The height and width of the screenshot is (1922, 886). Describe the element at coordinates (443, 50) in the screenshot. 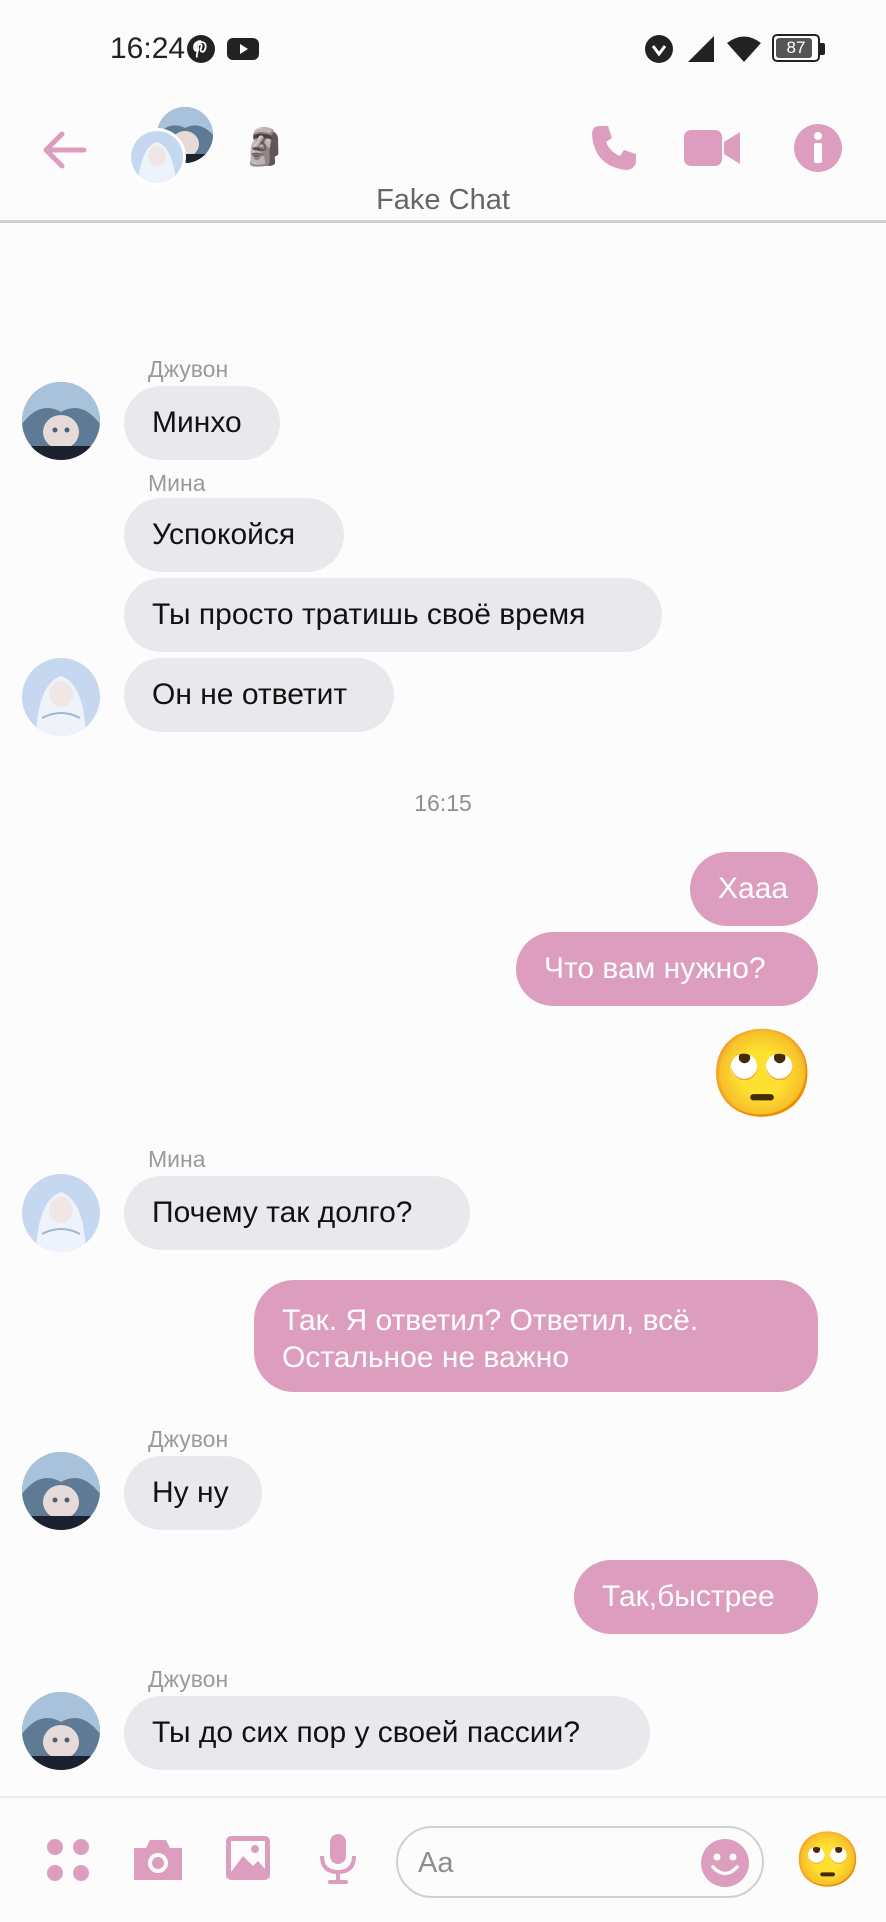

I see `status-bar: 16:24 87` at that location.